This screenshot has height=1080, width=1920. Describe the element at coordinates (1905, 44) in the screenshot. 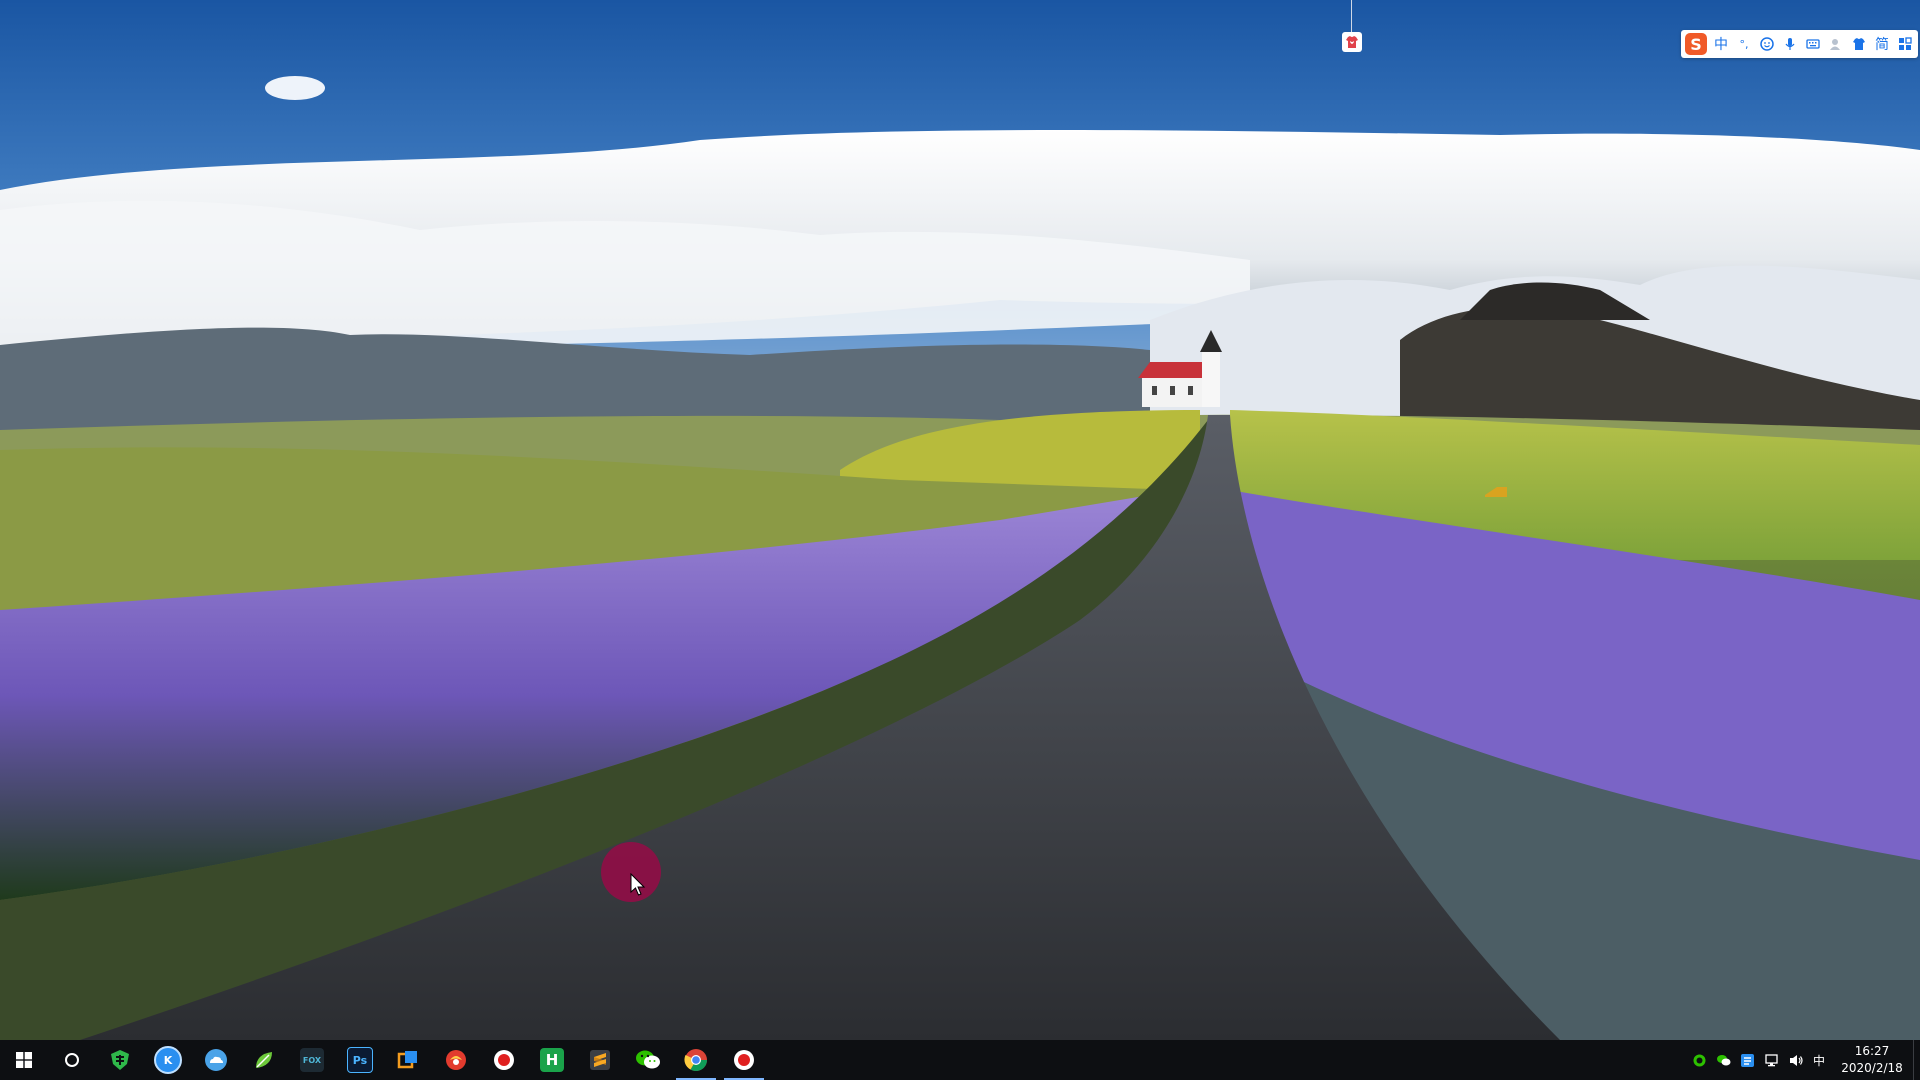

I see `toolbox-icon` at that location.